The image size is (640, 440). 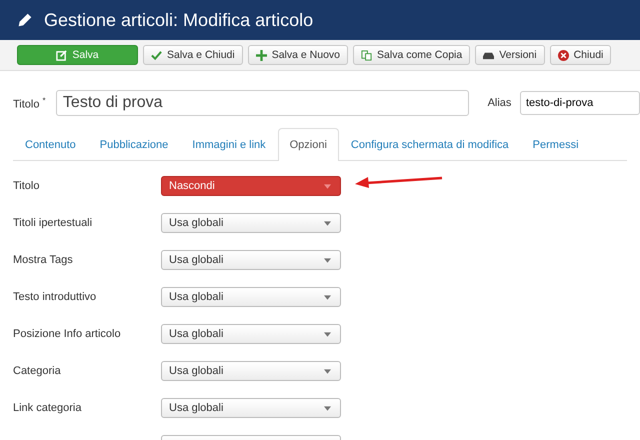 I want to click on new-button: Salva e Nuovo, so click(x=298, y=55).